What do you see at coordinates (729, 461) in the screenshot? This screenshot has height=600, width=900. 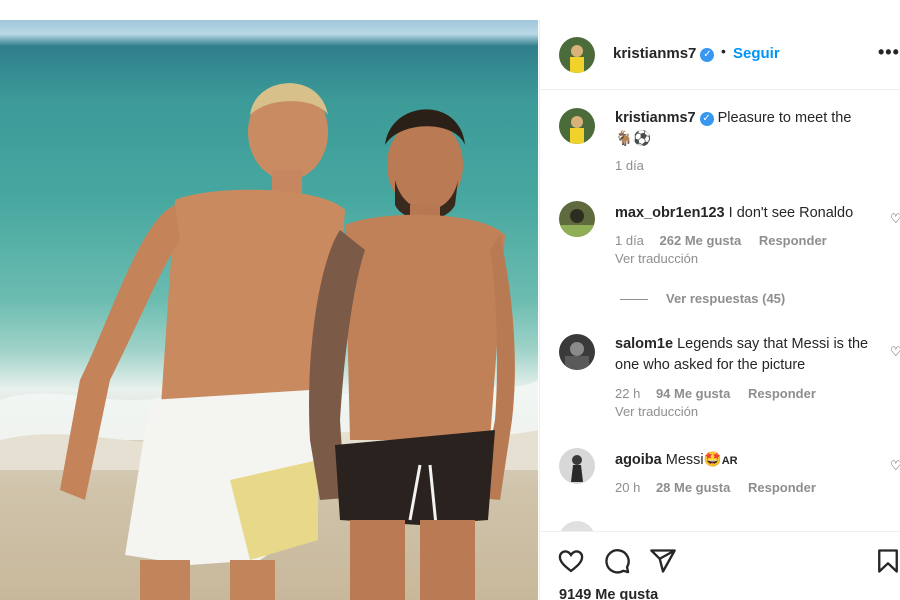 I see `flag-code: AR` at bounding box center [729, 461].